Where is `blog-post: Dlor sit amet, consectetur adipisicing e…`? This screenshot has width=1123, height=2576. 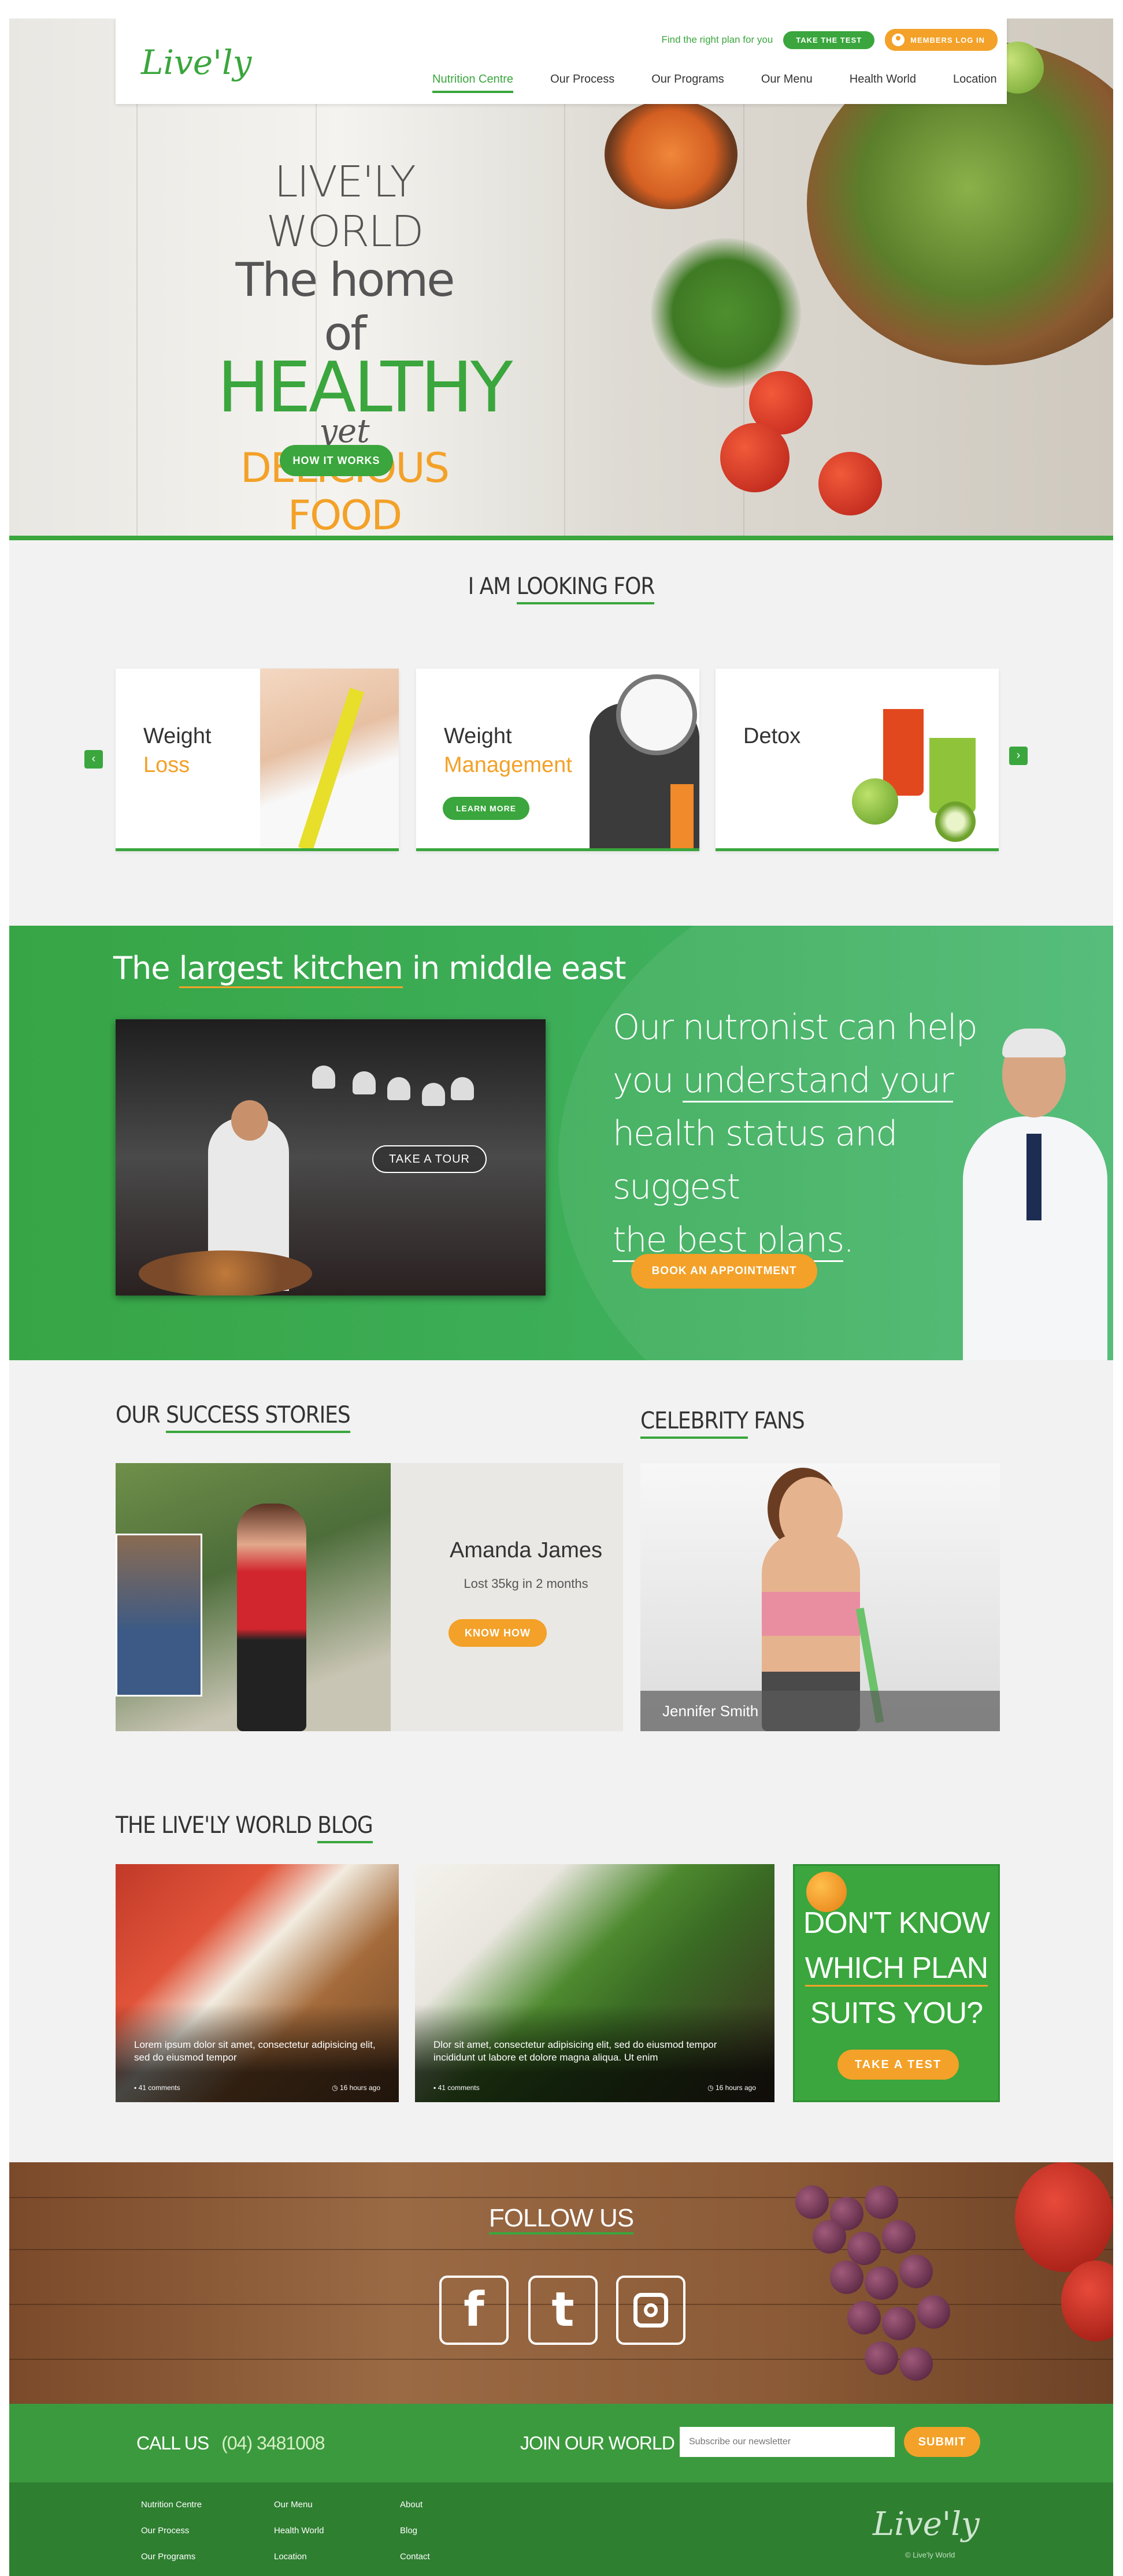
blog-post: Dlor sit amet, consectetur adipisicing e… is located at coordinates (594, 1983).